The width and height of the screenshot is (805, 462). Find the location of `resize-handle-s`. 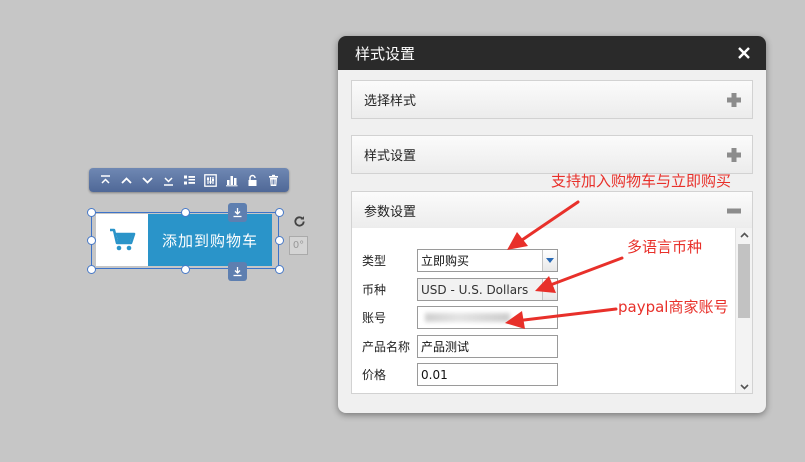

resize-handle-s is located at coordinates (185, 269).